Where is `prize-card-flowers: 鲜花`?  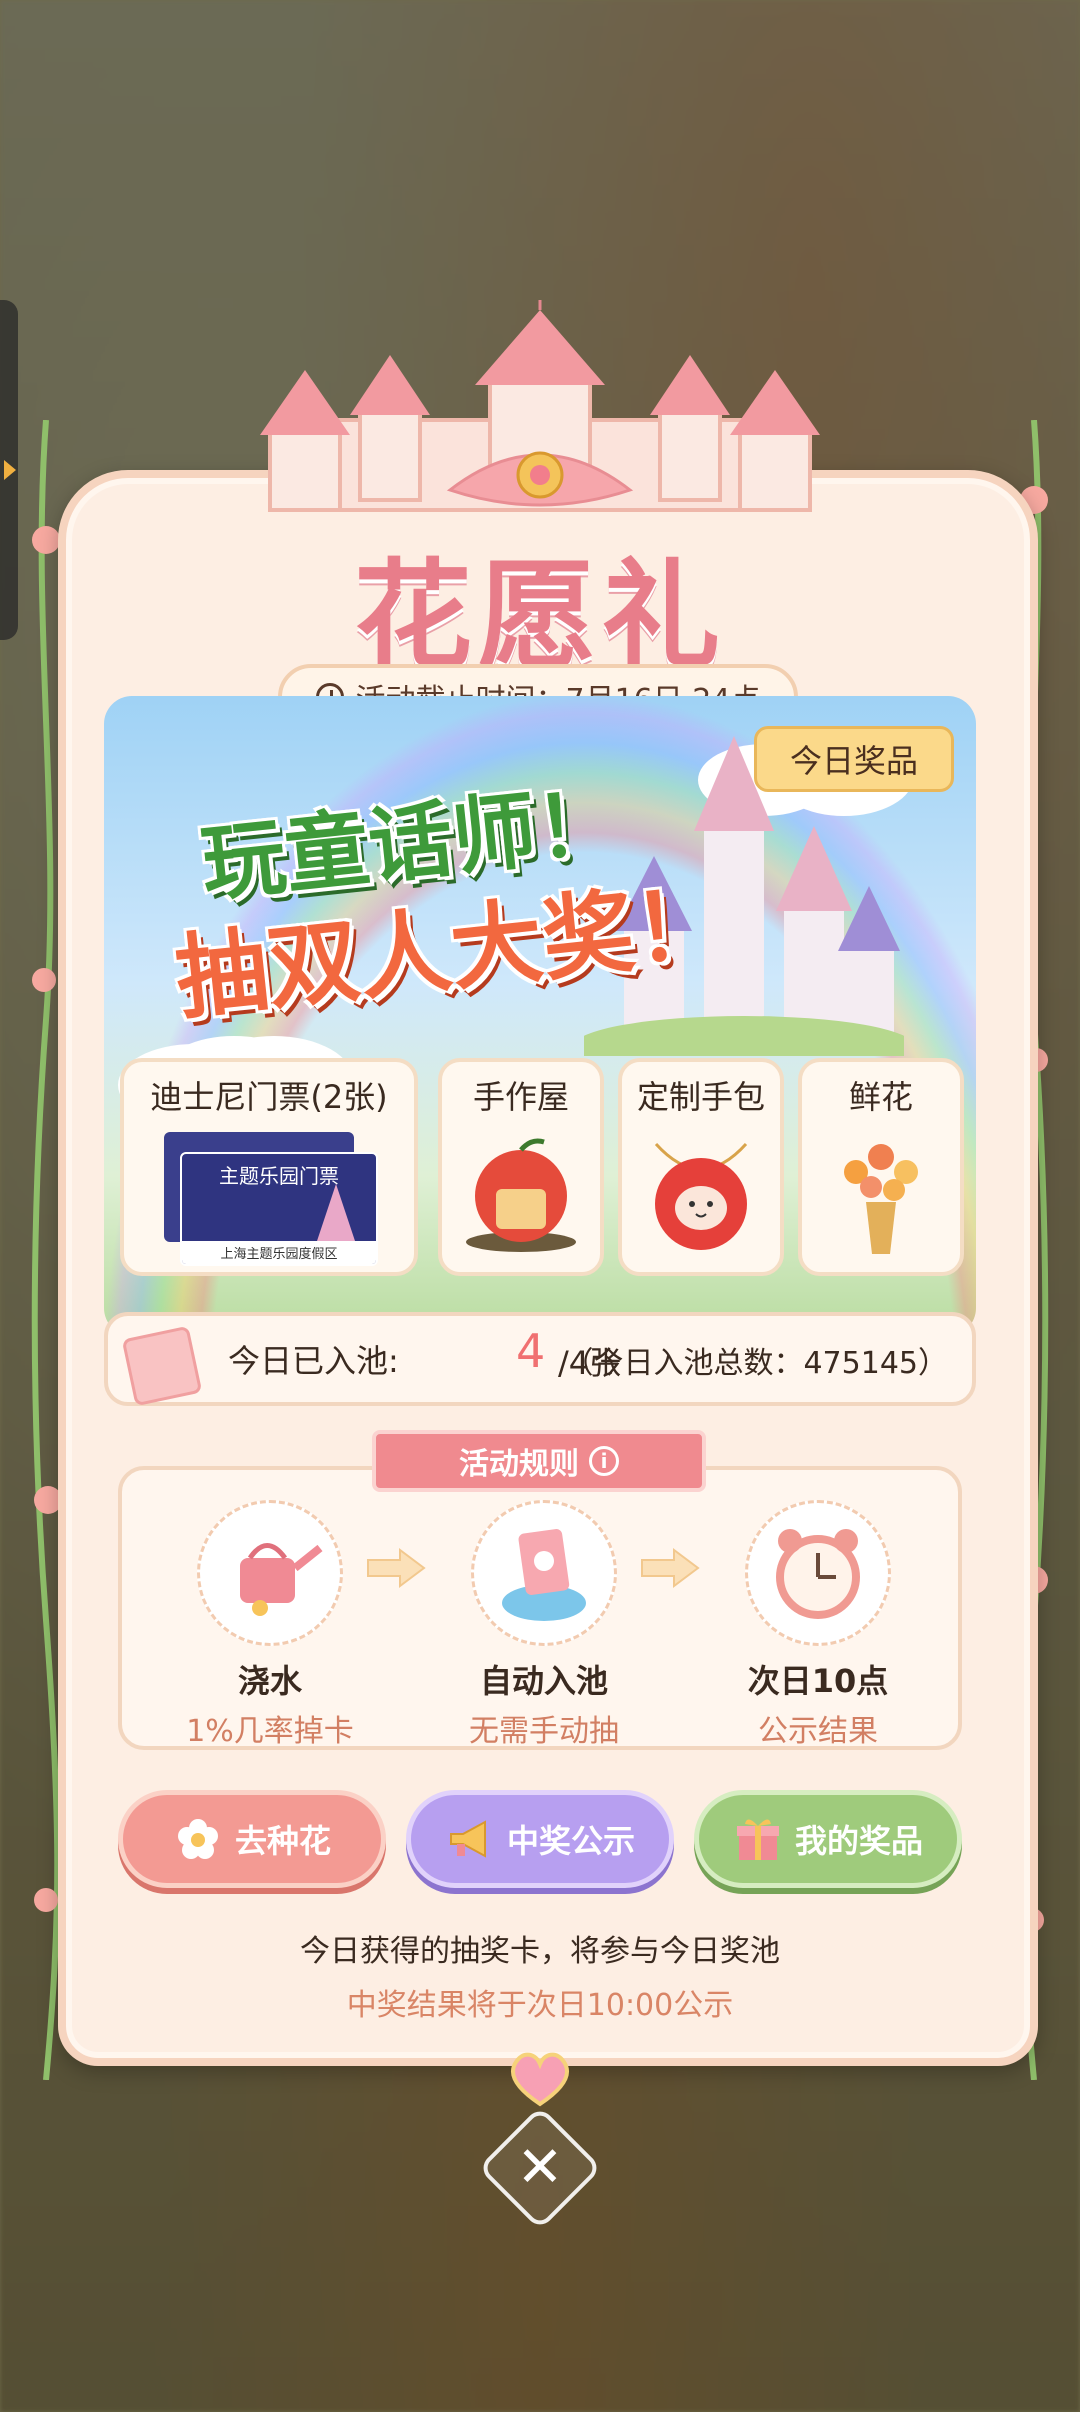 prize-card-flowers: 鲜花 is located at coordinates (881, 1167).